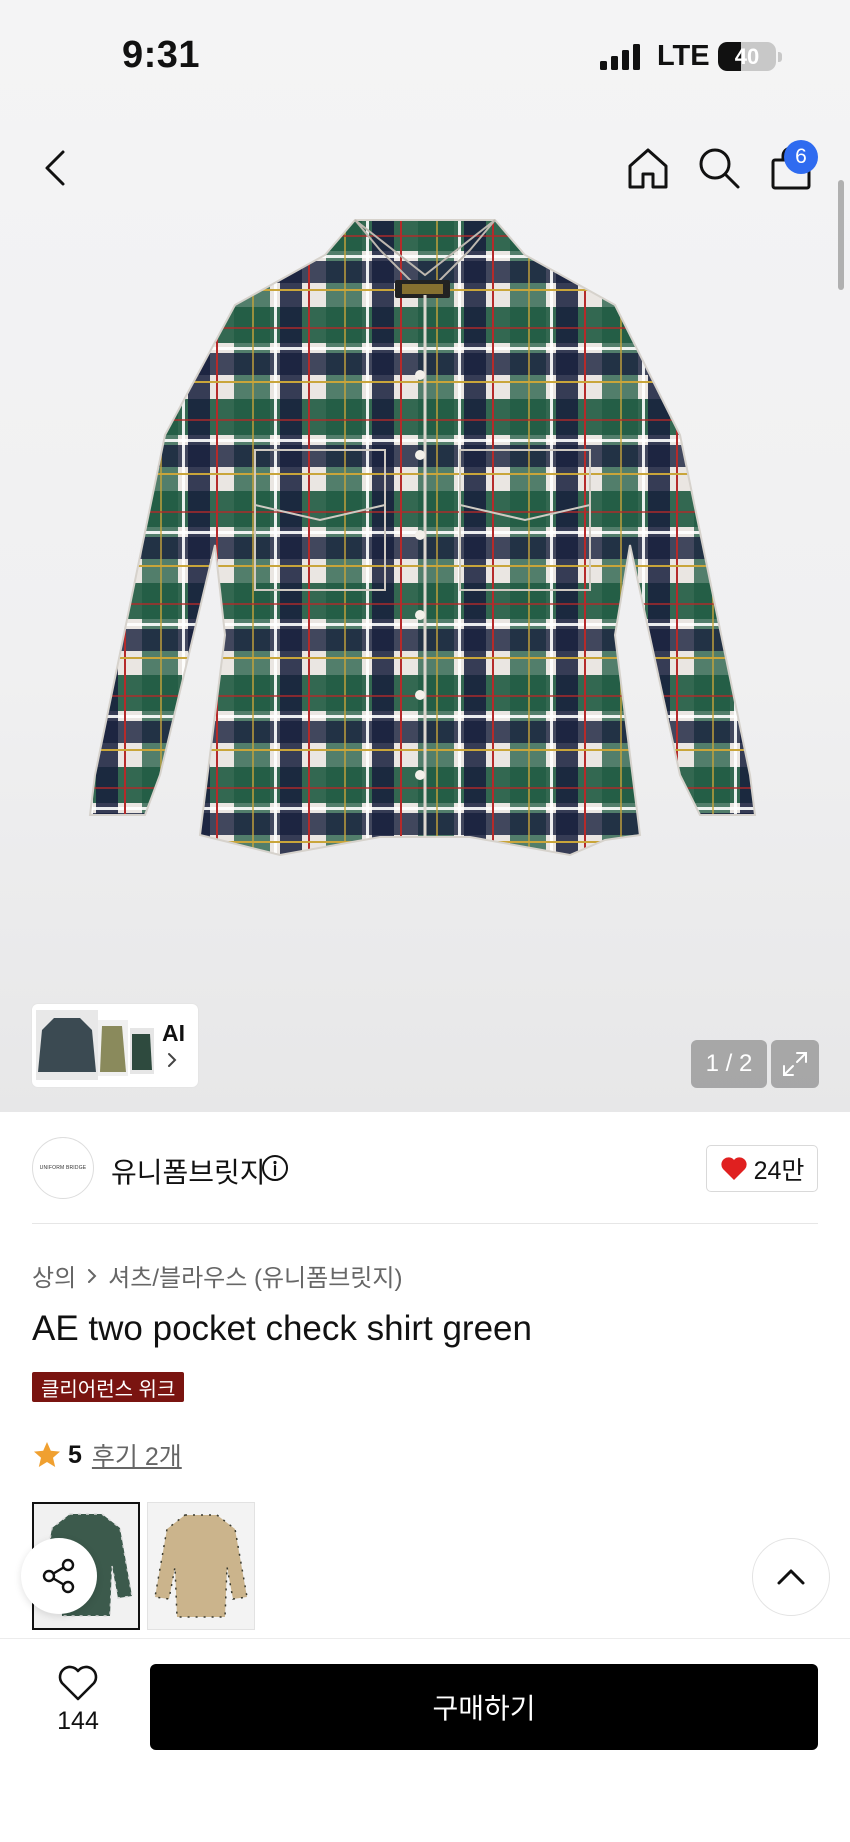 The width and height of the screenshot is (850, 1842). I want to click on review-link: 후기 2개, so click(137, 1455).